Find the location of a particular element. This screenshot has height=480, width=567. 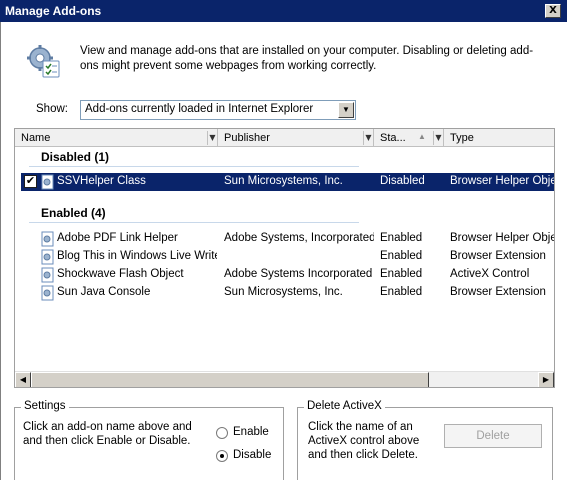

scroll-left-icon: ◀ is located at coordinates (23, 379).